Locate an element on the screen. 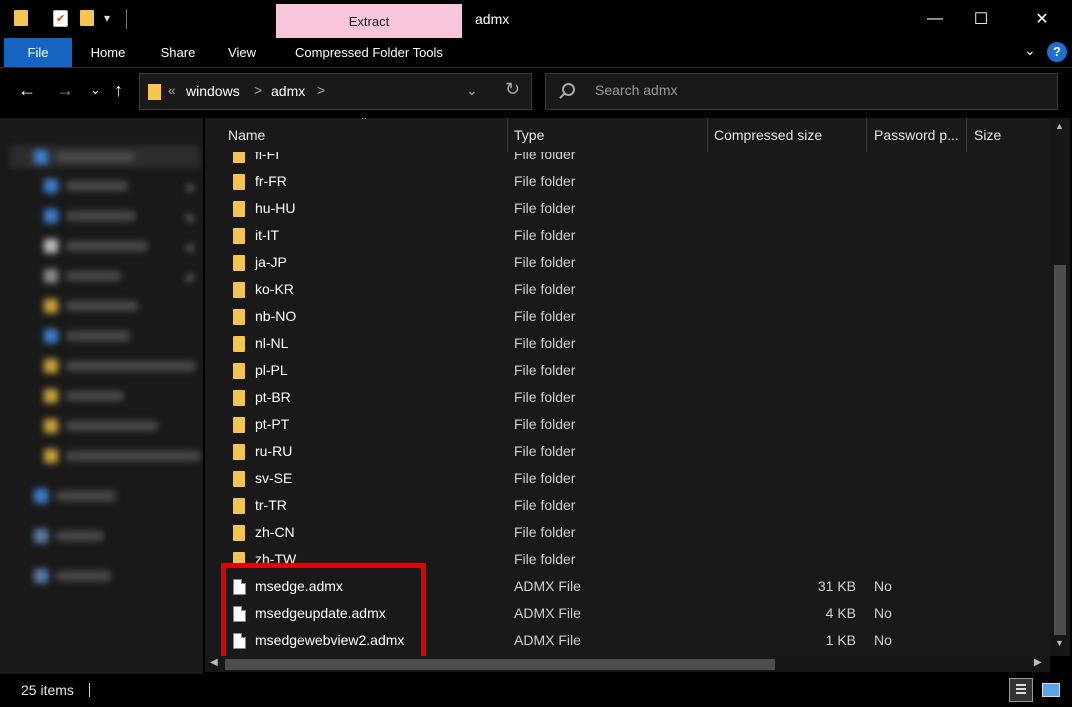 This screenshot has width=1072, height=707. vertical-scrollbar: ▲ ▼ is located at coordinates (1060, 387).